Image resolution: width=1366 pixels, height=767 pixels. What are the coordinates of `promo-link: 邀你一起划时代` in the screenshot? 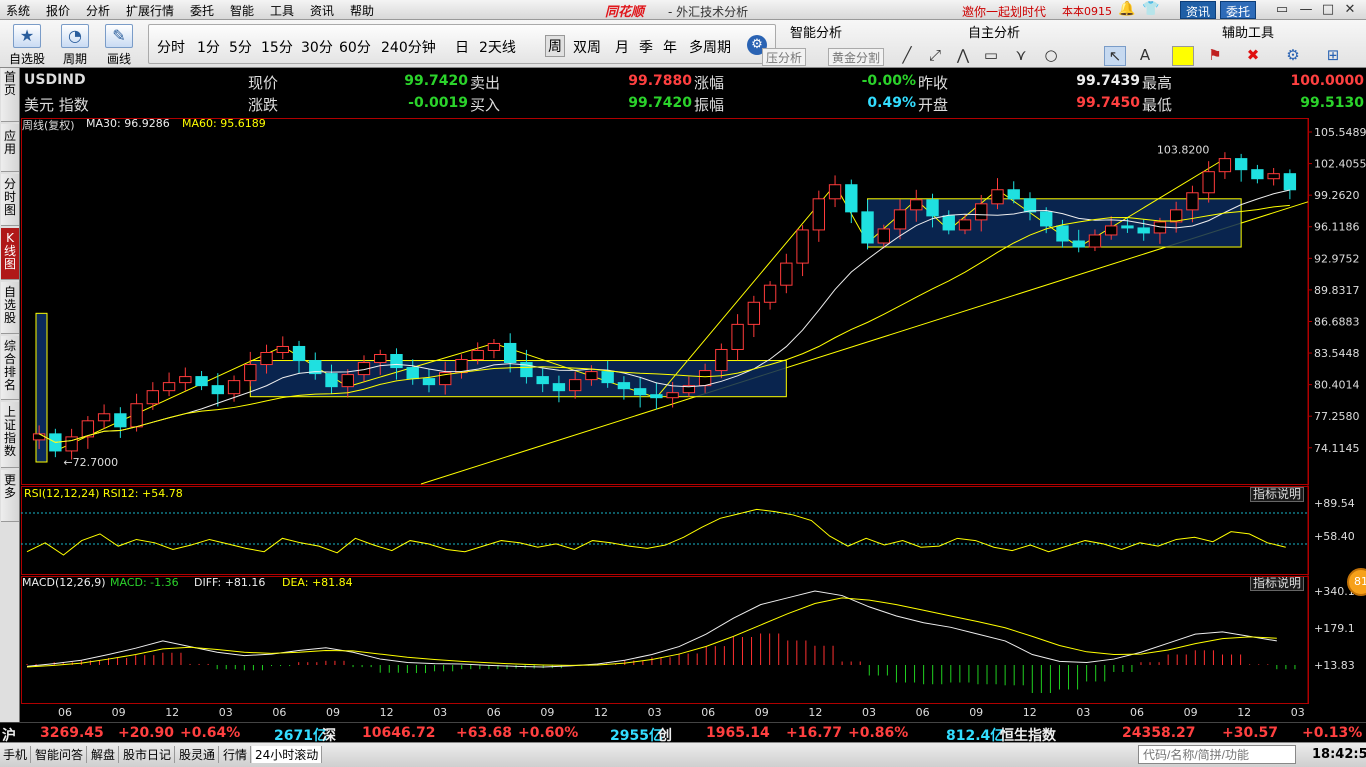 It's located at (1004, 11).